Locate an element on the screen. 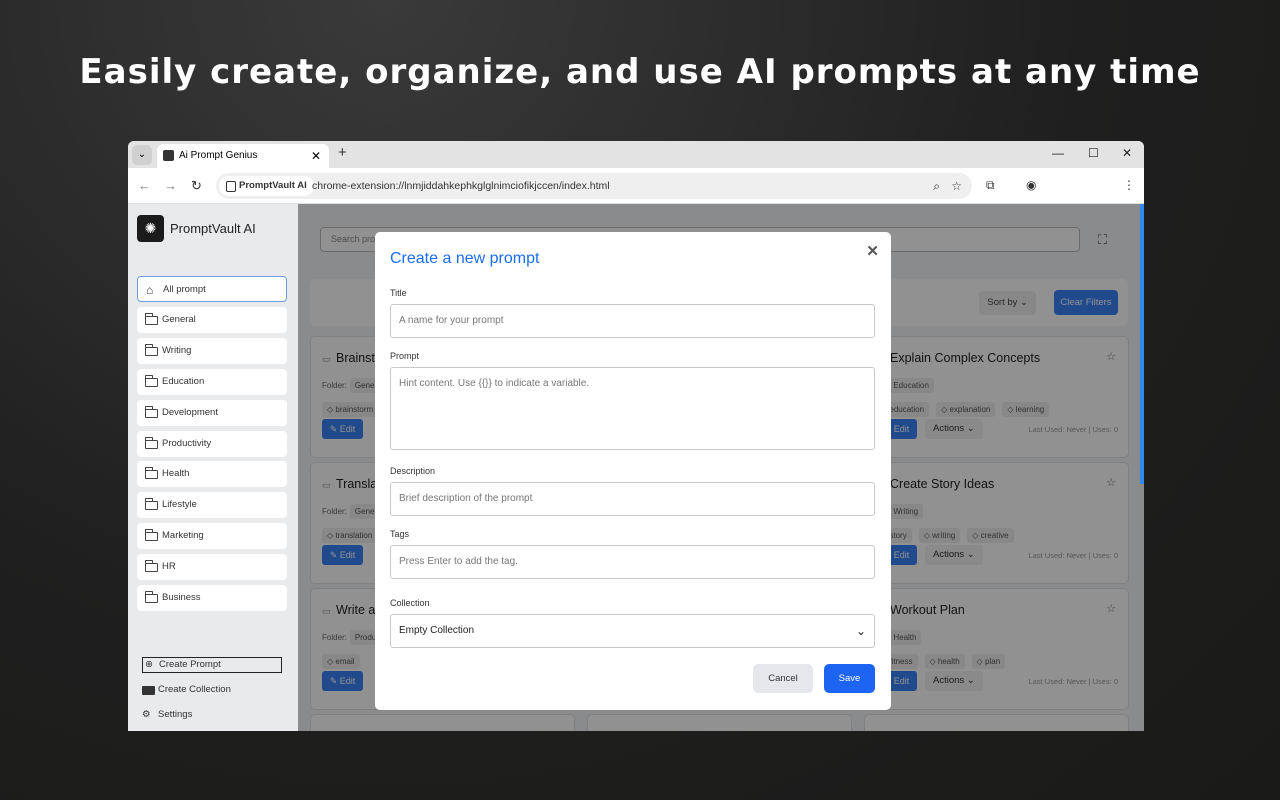  bookmark-star-icon: ☆ is located at coordinates (956, 186).